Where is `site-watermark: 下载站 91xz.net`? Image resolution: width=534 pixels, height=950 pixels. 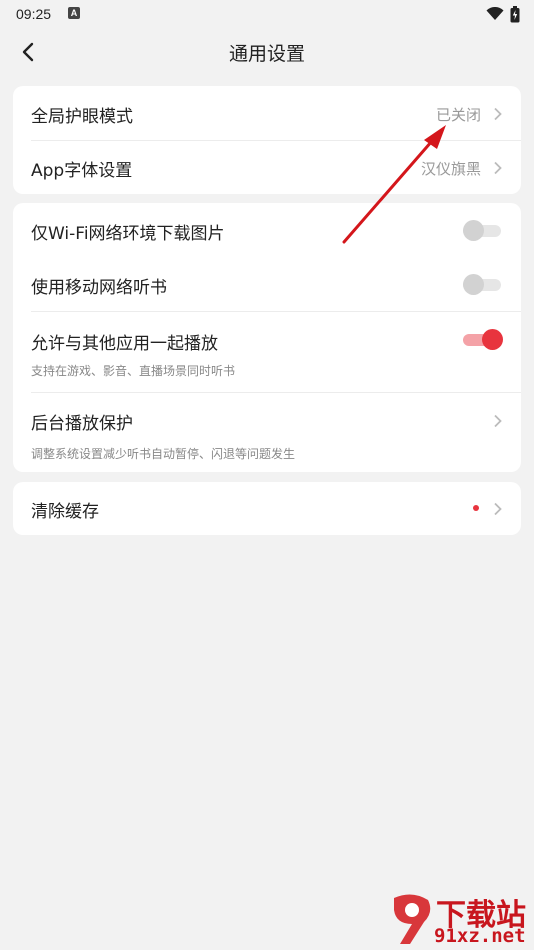 site-watermark: 下载站 91xz.net is located at coordinates (458, 919).